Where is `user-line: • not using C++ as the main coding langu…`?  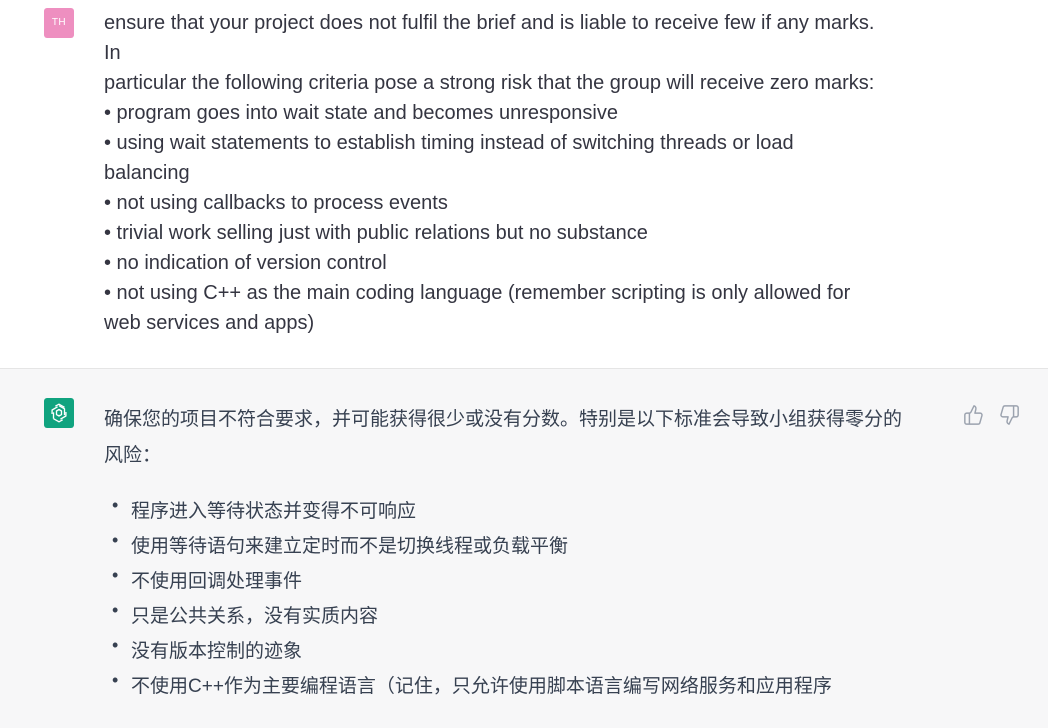 user-line: • not using C++ as the main coding langu… is located at coordinates (477, 293).